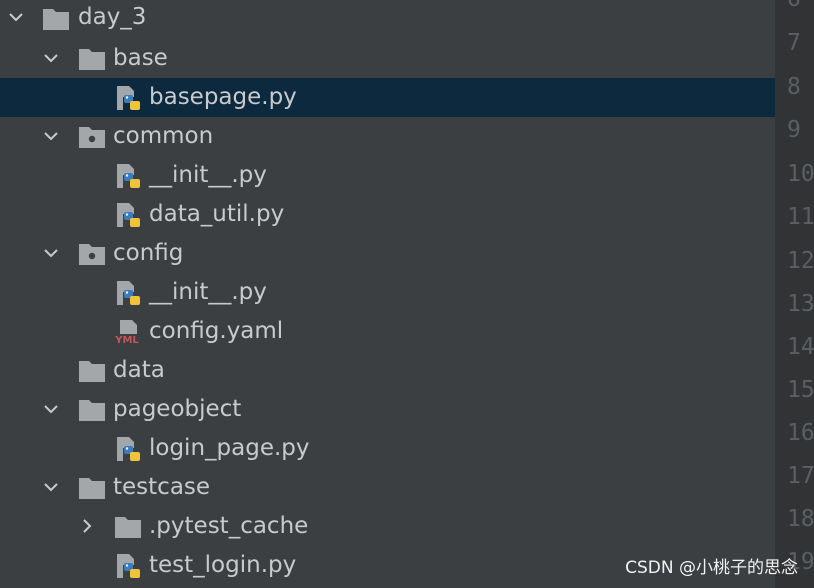  I want to click on tree-row-basepage-py: basepage.py, so click(387, 97).